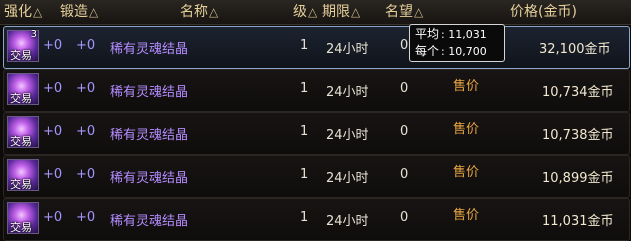  What do you see at coordinates (300, 12) in the screenshot?
I see `header-level-label: 级` at bounding box center [300, 12].